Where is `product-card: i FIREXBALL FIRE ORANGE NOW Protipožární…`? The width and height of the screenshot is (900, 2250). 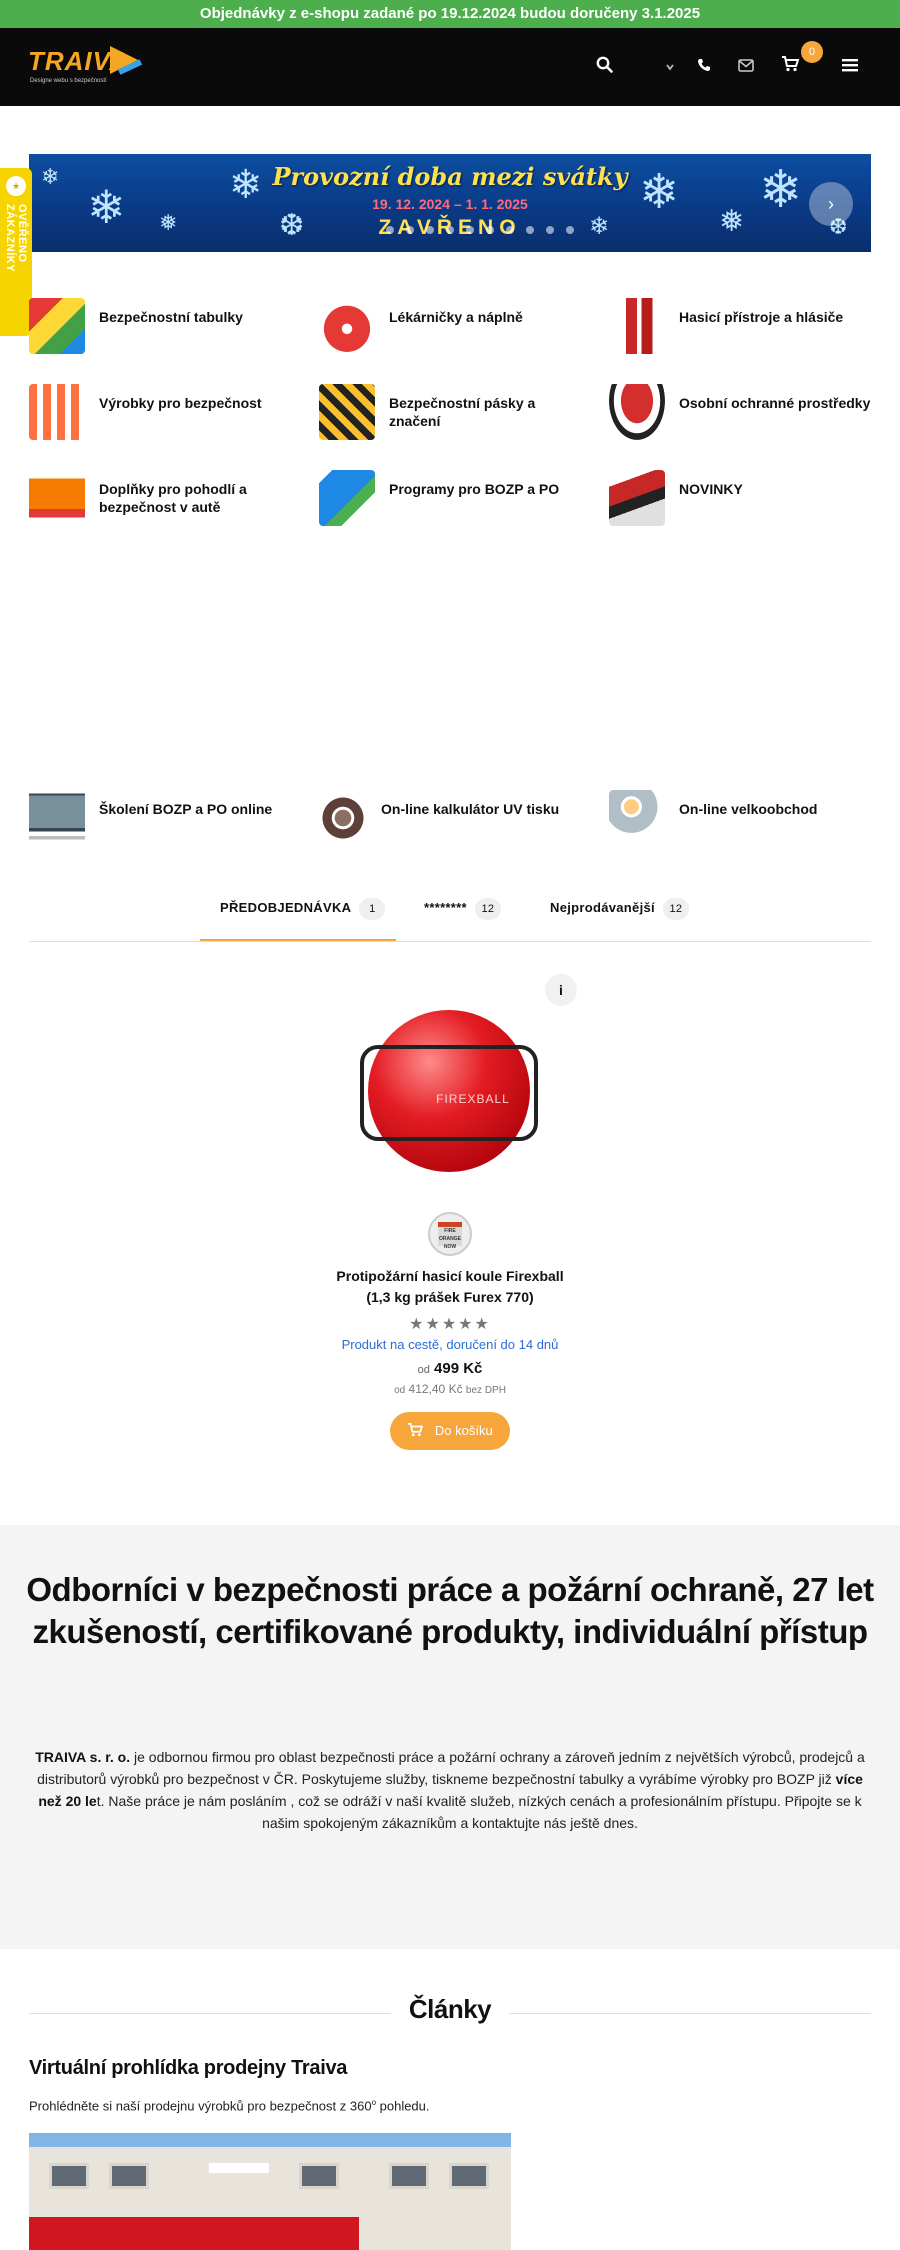
product-card: i FIREXBALL FIRE ORANGE NOW Protipožární… is located at coordinates (450, 1215).